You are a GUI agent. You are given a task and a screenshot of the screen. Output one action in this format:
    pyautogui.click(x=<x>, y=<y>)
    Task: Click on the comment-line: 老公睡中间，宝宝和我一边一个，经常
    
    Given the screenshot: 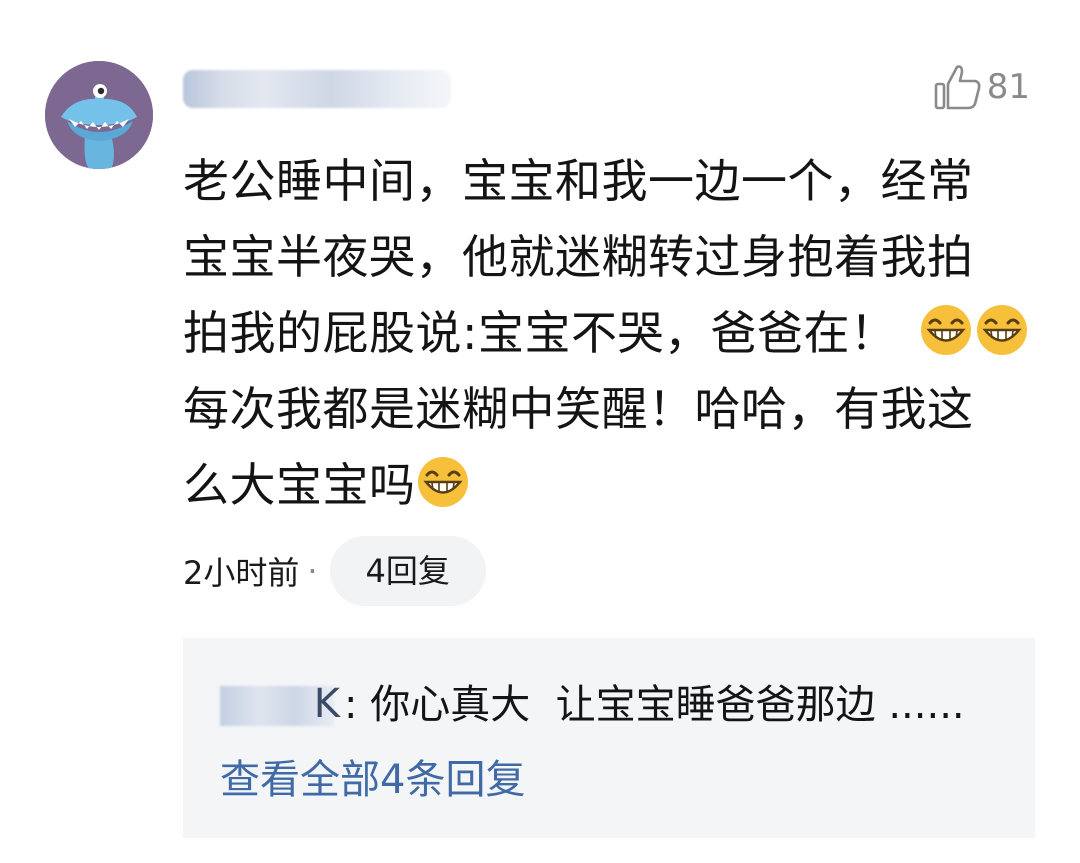 What is the action you would take?
    pyautogui.click(x=613, y=181)
    